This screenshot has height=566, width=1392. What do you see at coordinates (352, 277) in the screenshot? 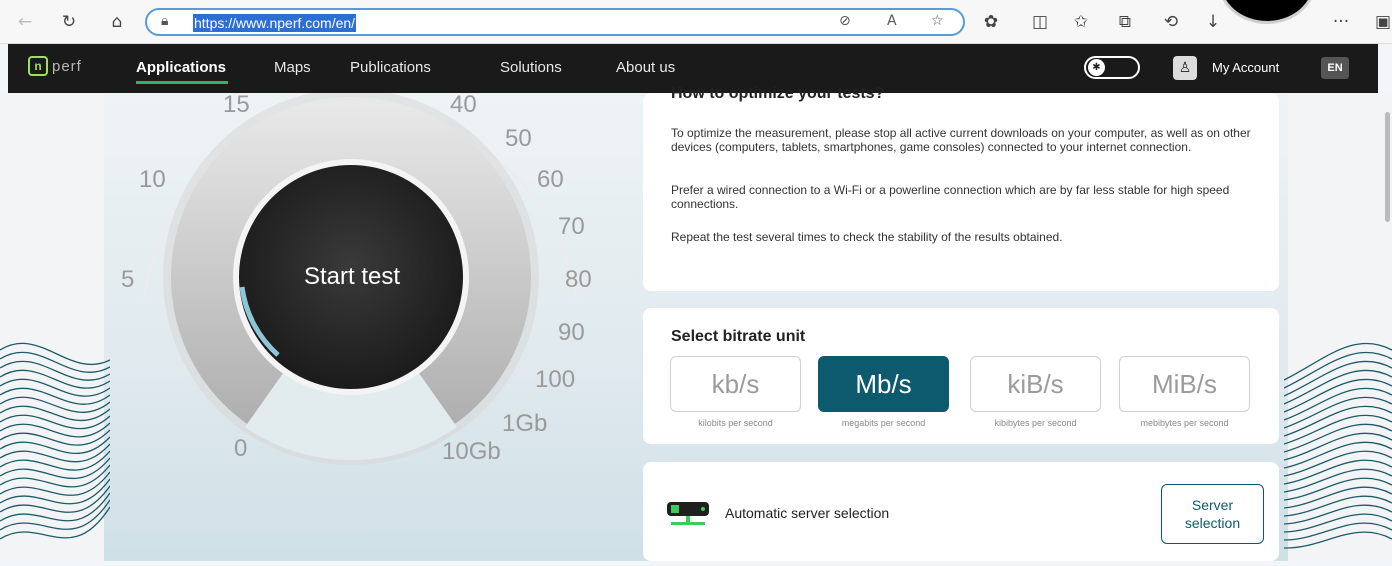
I see `start-test-button: Start test` at bounding box center [352, 277].